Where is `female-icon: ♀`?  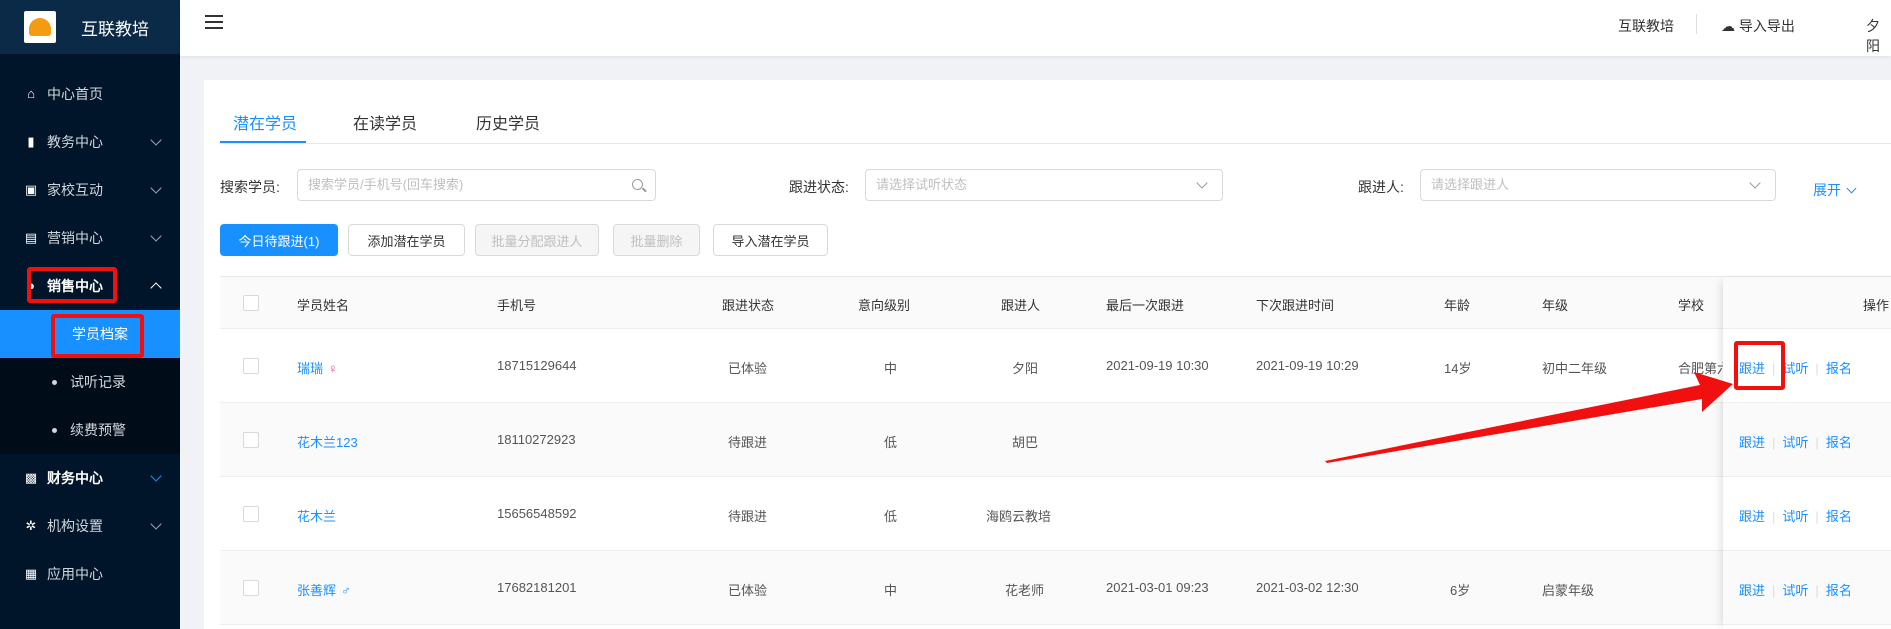 female-icon: ♀ is located at coordinates (333, 368).